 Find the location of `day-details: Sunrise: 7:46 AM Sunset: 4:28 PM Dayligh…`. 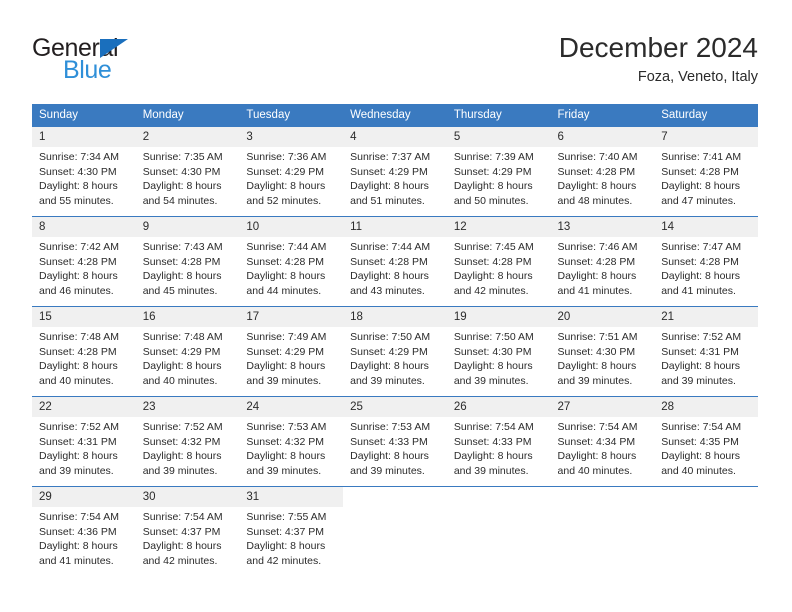

day-details: Sunrise: 7:46 AM Sunset: 4:28 PM Dayligh… is located at coordinates (603, 267).